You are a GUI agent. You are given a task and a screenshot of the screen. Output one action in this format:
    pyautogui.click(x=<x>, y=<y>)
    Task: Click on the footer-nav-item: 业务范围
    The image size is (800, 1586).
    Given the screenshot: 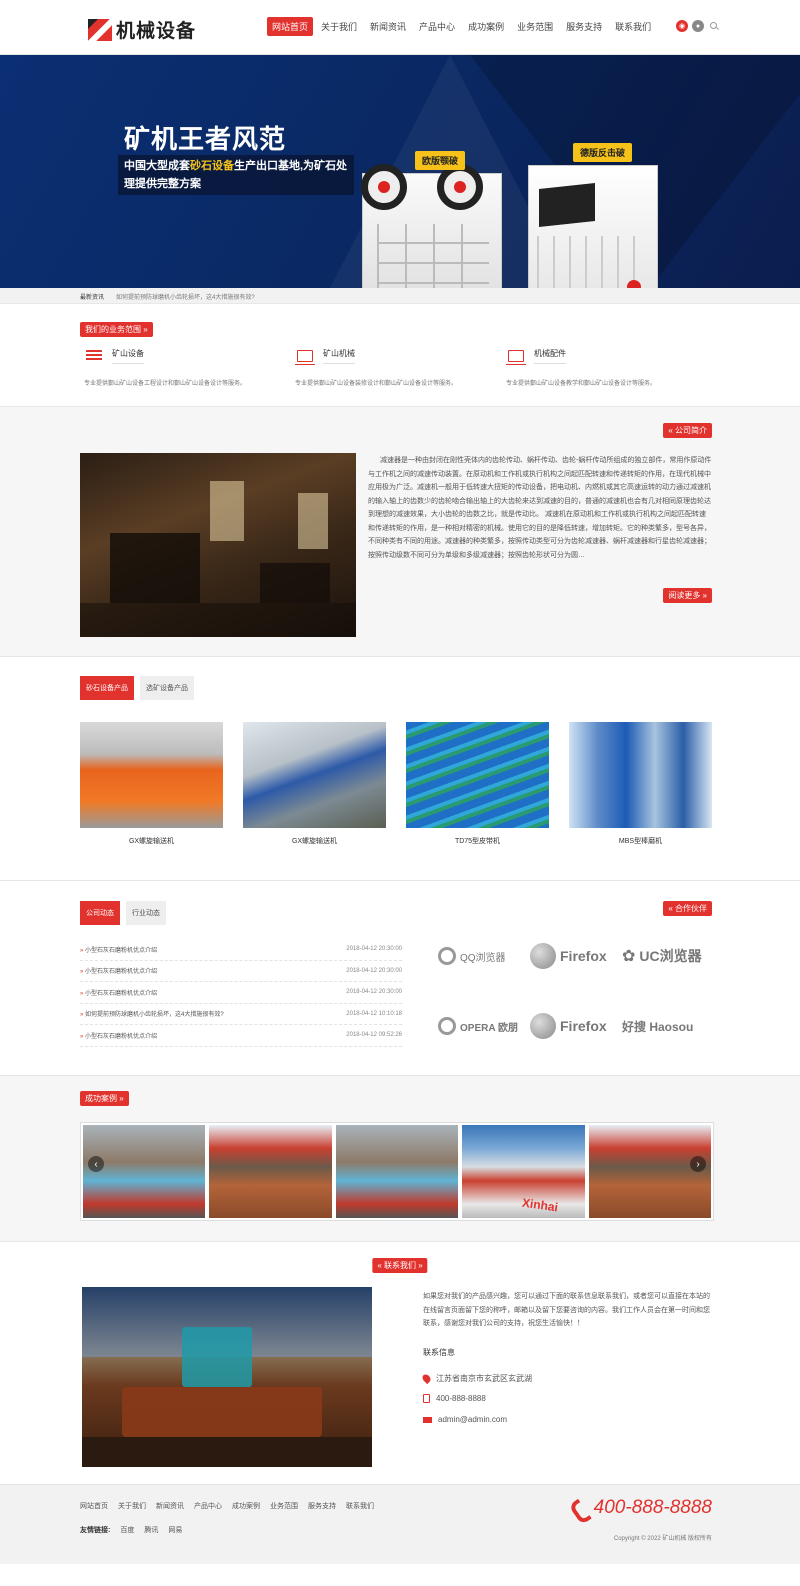 What is the action you would take?
    pyautogui.click(x=284, y=1506)
    